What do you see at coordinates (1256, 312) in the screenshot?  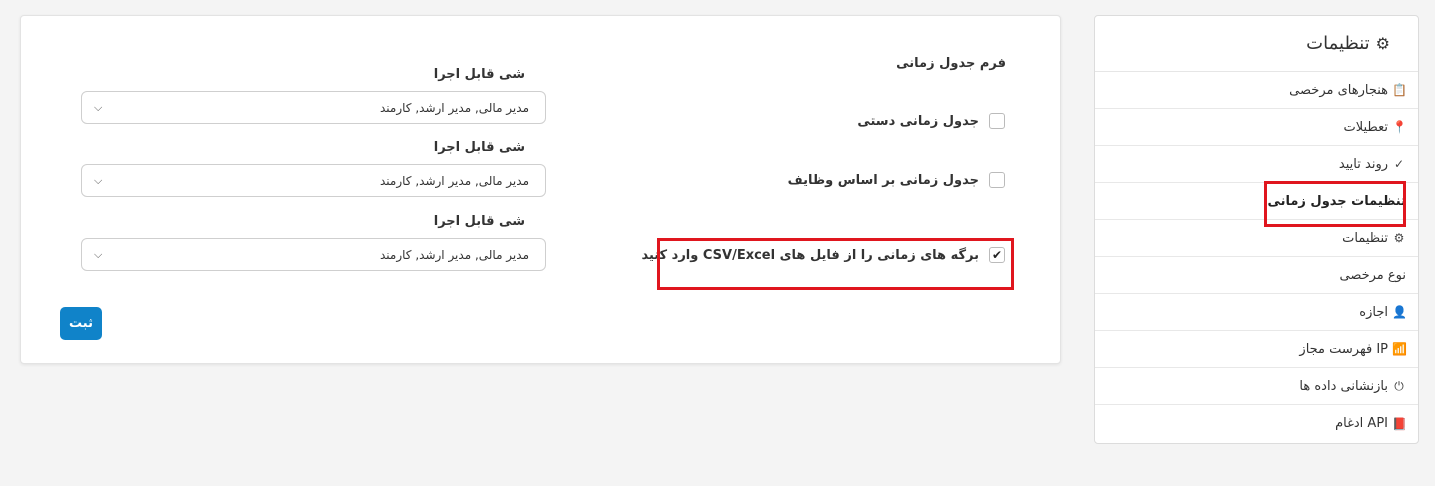 I see `sidebar-item-6: اجازه 👤` at bounding box center [1256, 312].